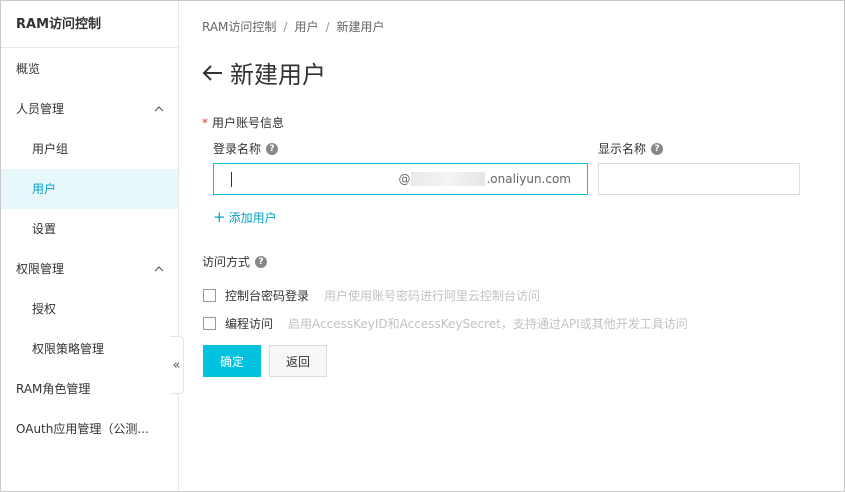 The height and width of the screenshot is (492, 845). Describe the element at coordinates (432, 296) in the screenshot. I see `option-description: 用户使用账号密码进行阿里云控制台访问` at that location.